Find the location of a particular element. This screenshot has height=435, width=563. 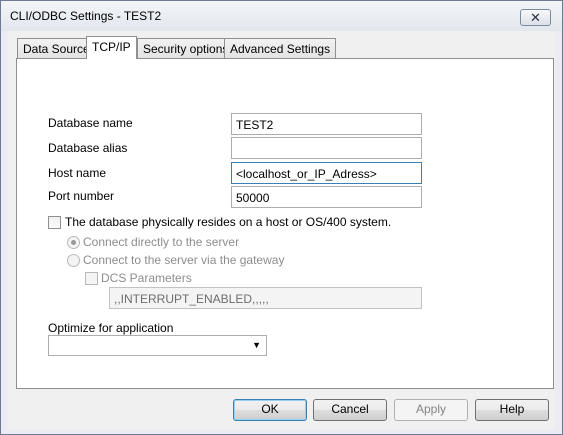

dcs-parameters-checkbox is located at coordinates (91, 278).